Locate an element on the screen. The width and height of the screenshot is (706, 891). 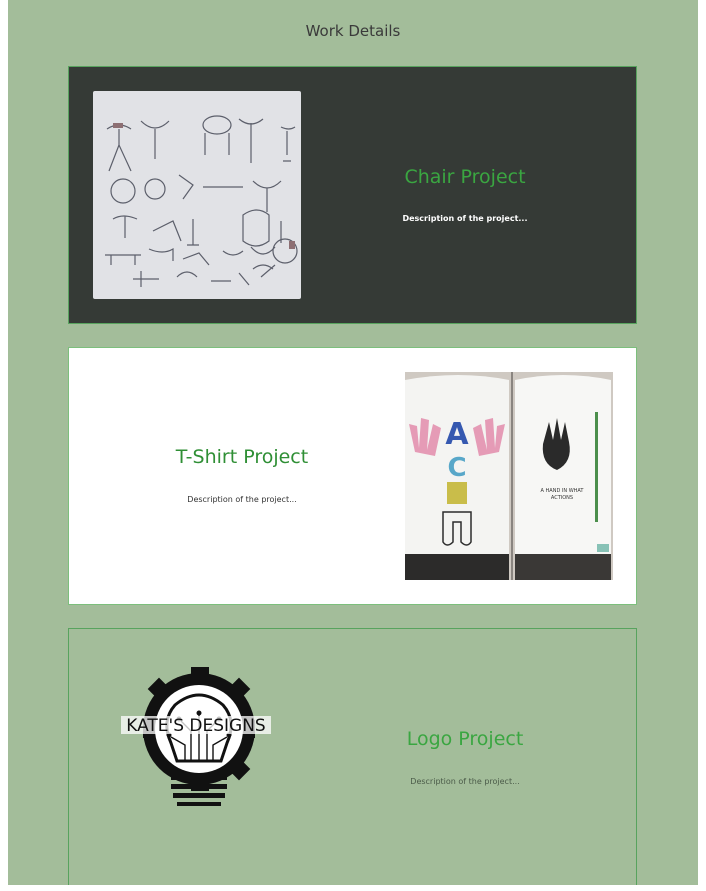
logo-text: KATE'S DESIGNS is located at coordinates (195, 726).